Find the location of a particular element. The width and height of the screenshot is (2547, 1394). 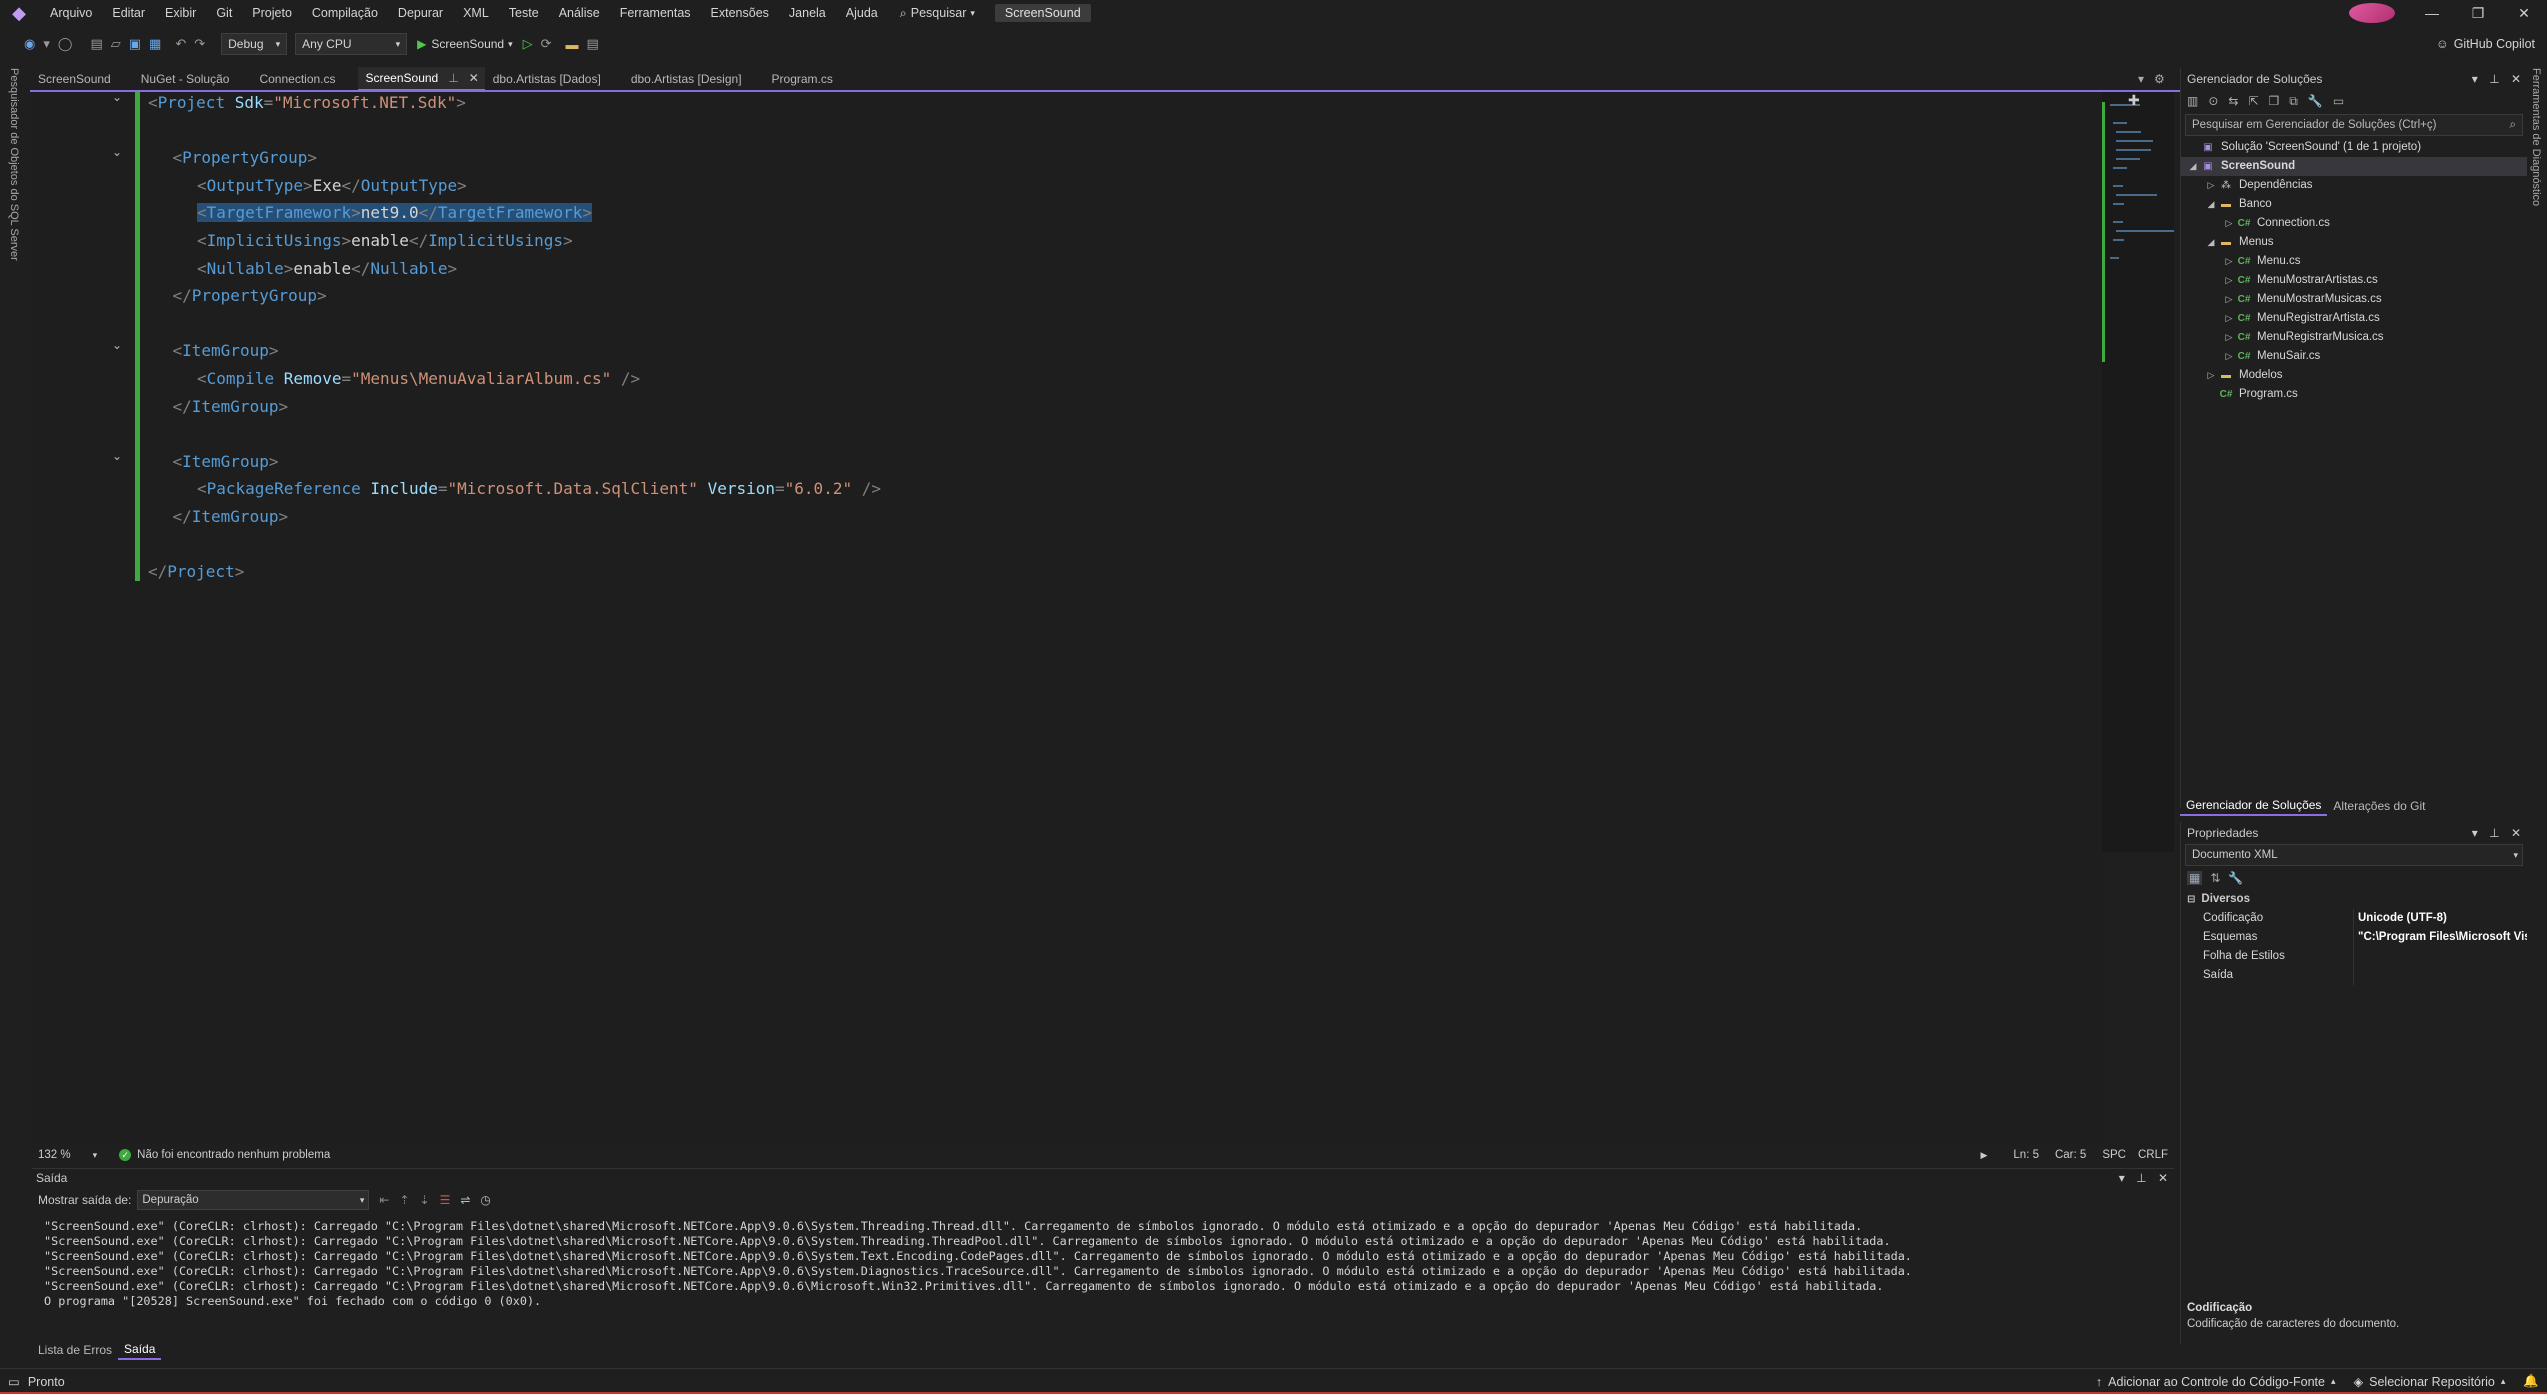

new-project-icon: ▤ is located at coordinates (96, 44).